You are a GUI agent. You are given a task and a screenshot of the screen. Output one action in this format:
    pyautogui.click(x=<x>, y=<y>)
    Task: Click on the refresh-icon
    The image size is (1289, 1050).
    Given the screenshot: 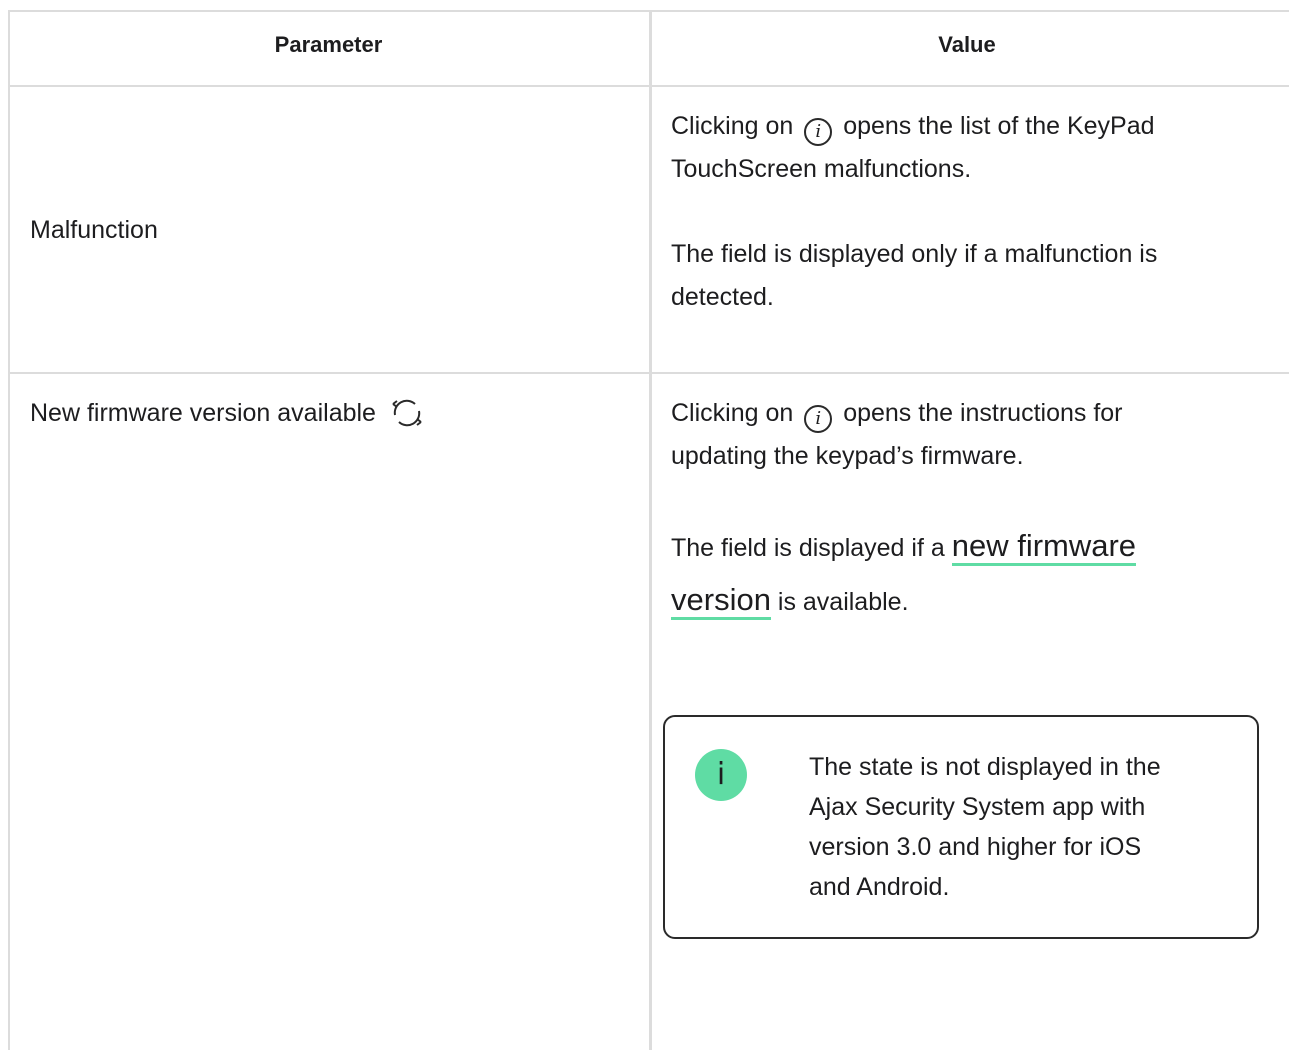 What is the action you would take?
    pyautogui.click(x=407, y=413)
    